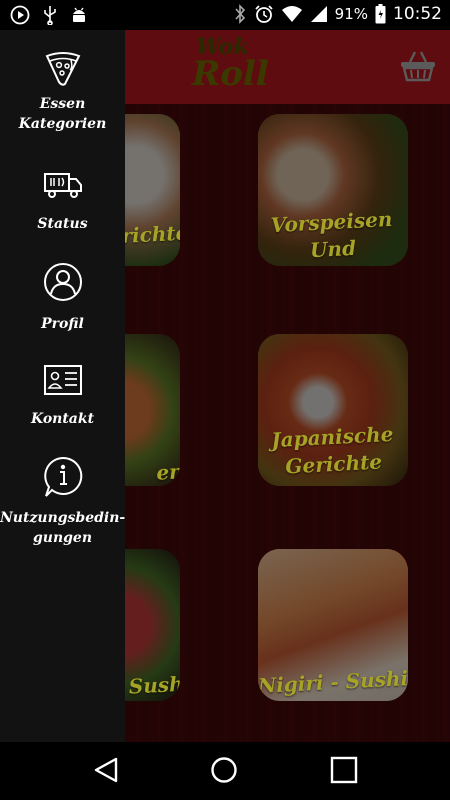 The width and height of the screenshot is (450, 800). Describe the element at coordinates (332, 450) in the screenshot. I see `category-label: Japanische Gerichte` at that location.